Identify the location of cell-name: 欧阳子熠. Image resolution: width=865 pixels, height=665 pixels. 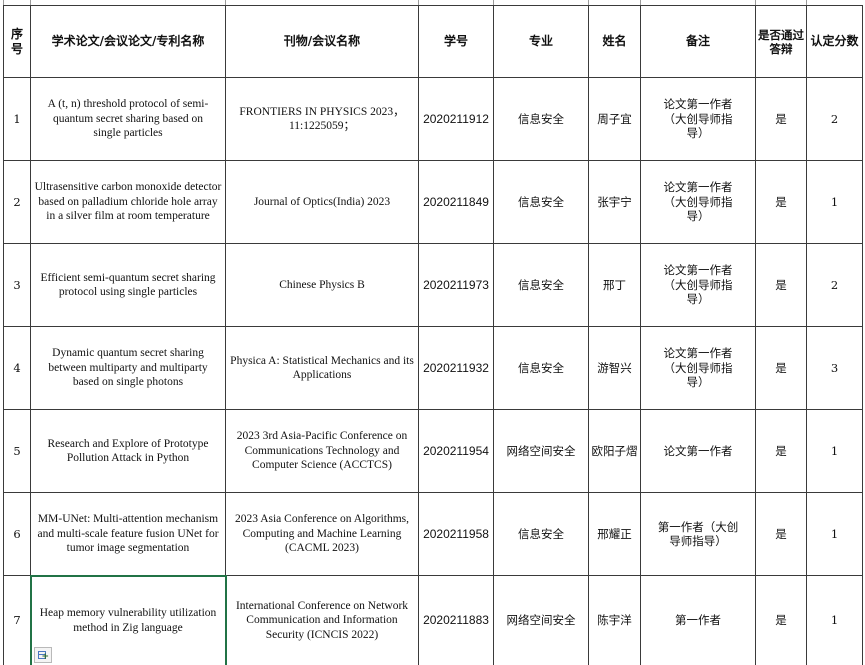
(614, 451).